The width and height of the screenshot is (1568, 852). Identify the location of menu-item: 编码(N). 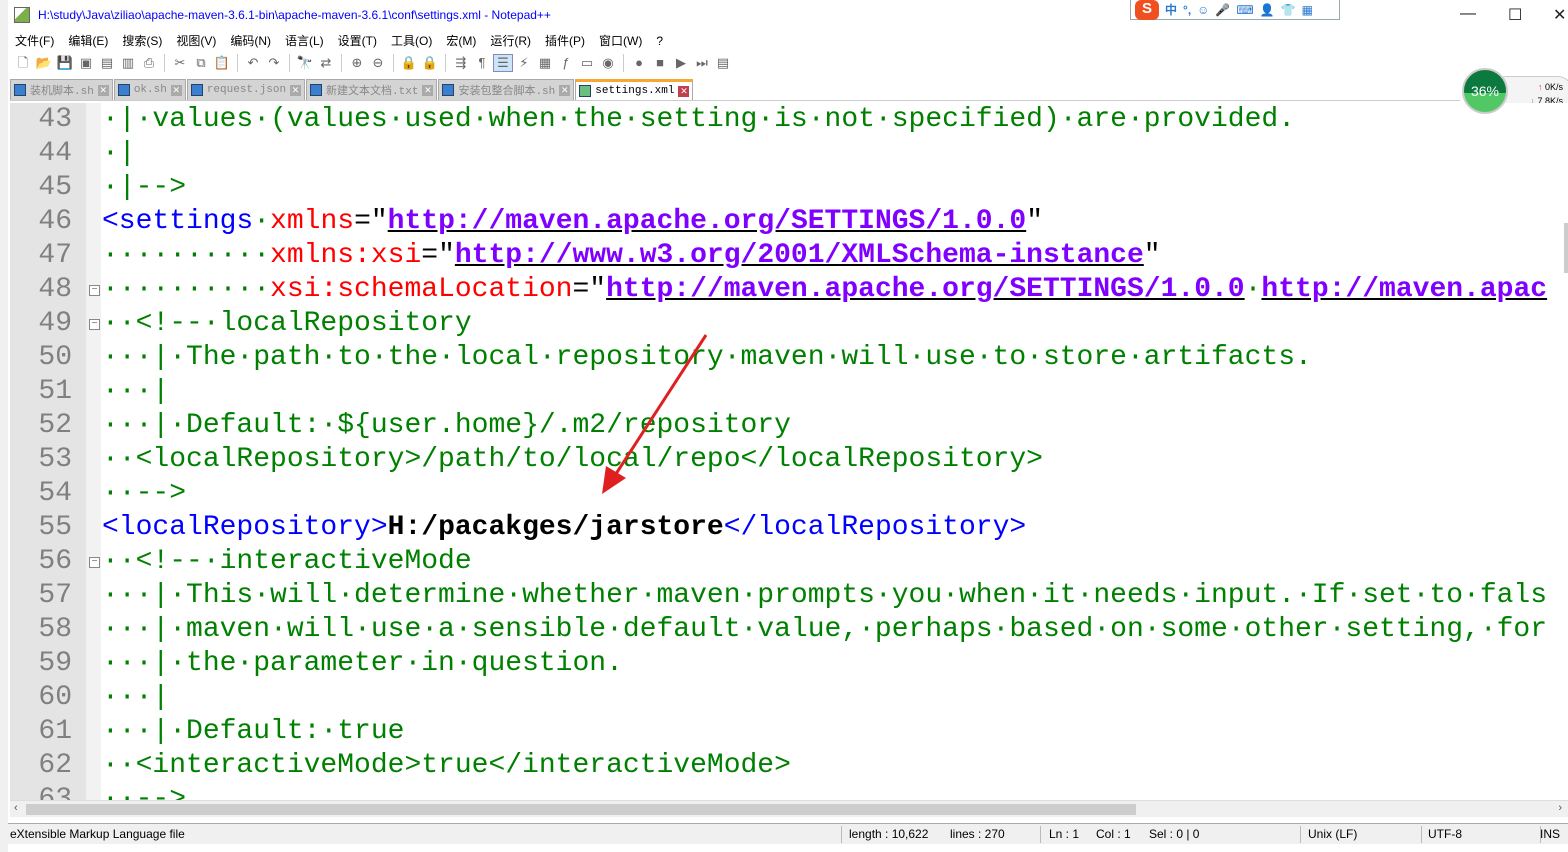
(250, 40).